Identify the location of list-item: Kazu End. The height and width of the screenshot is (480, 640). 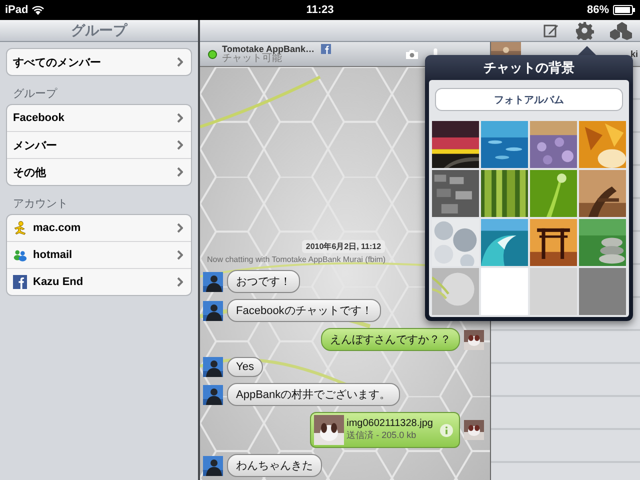
(99, 281).